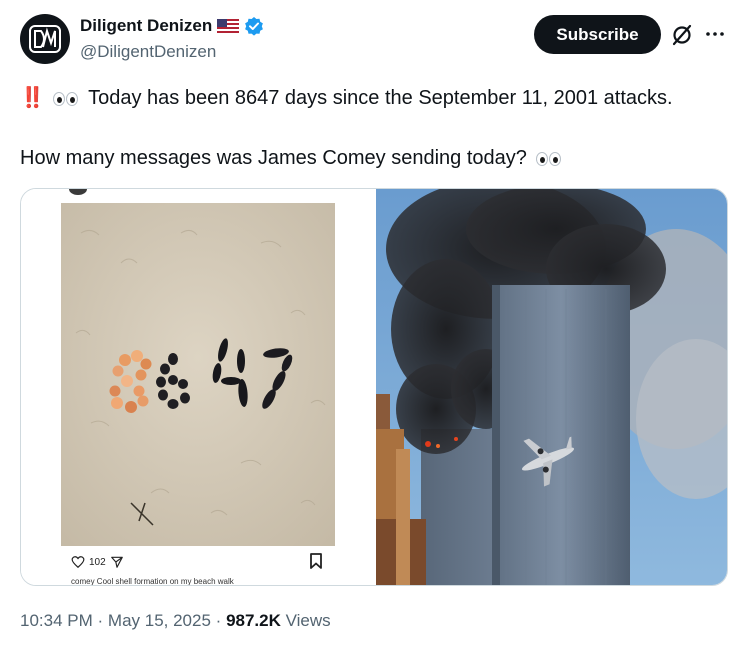  What do you see at coordinates (148, 52) in the screenshot?
I see `author-handle: @DiligentDenizen` at bounding box center [148, 52].